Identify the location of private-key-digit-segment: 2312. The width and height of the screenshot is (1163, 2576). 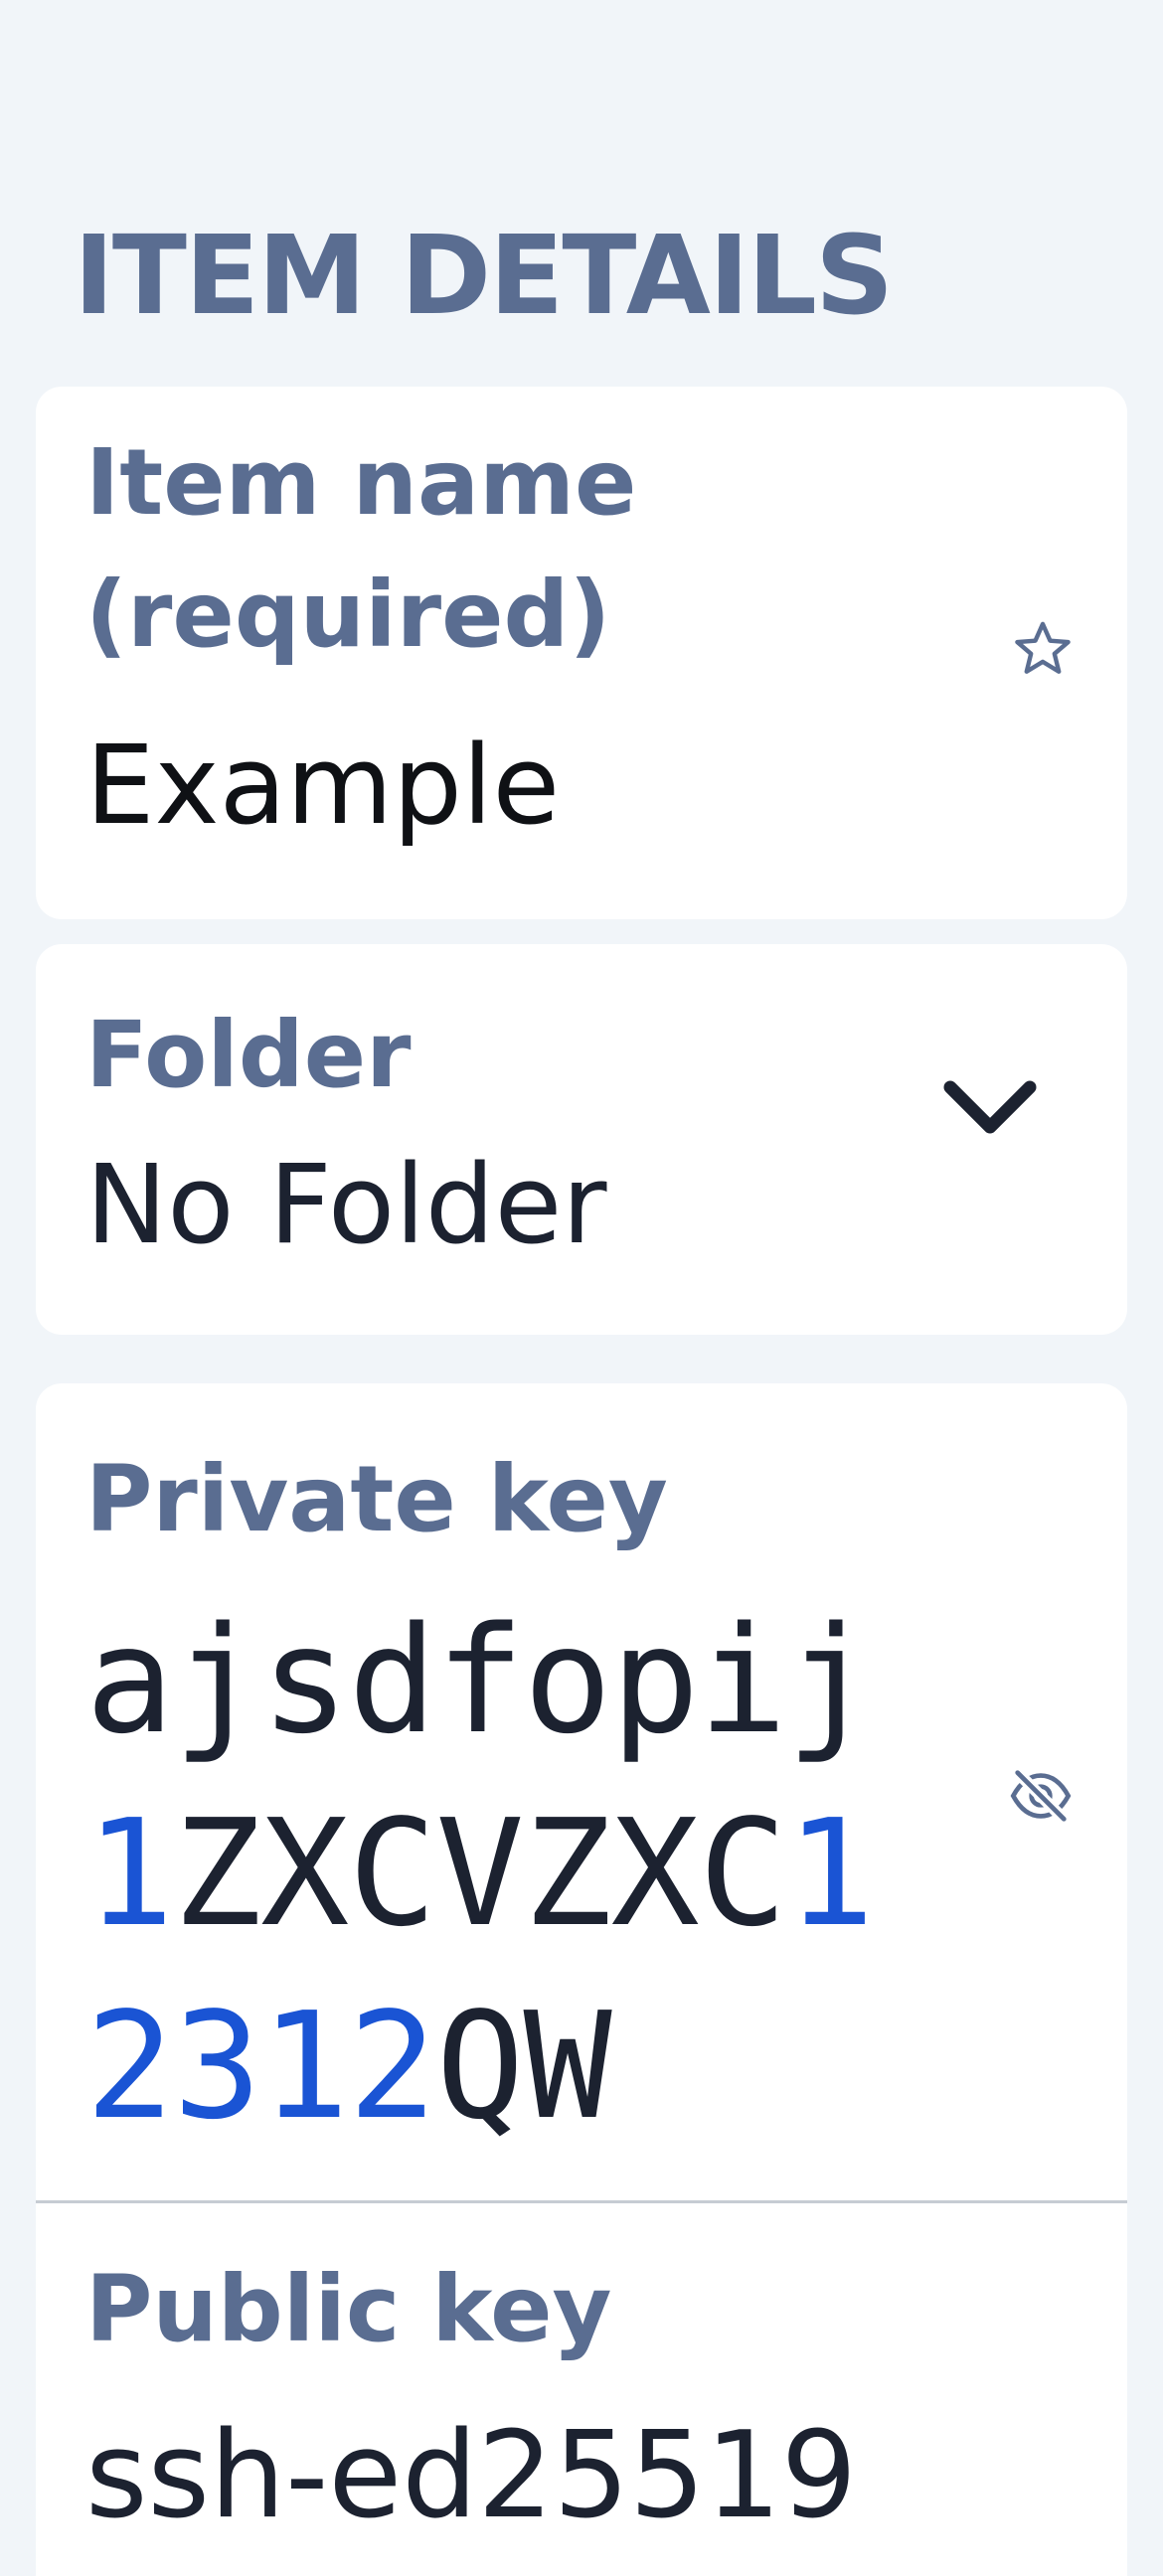
(260, 2066).